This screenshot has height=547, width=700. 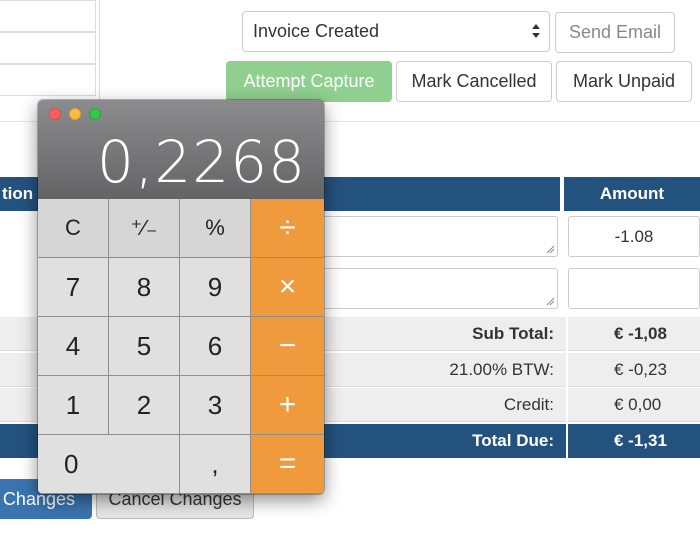 I want to click on digit-8-key: 8, so click(x=144, y=287).